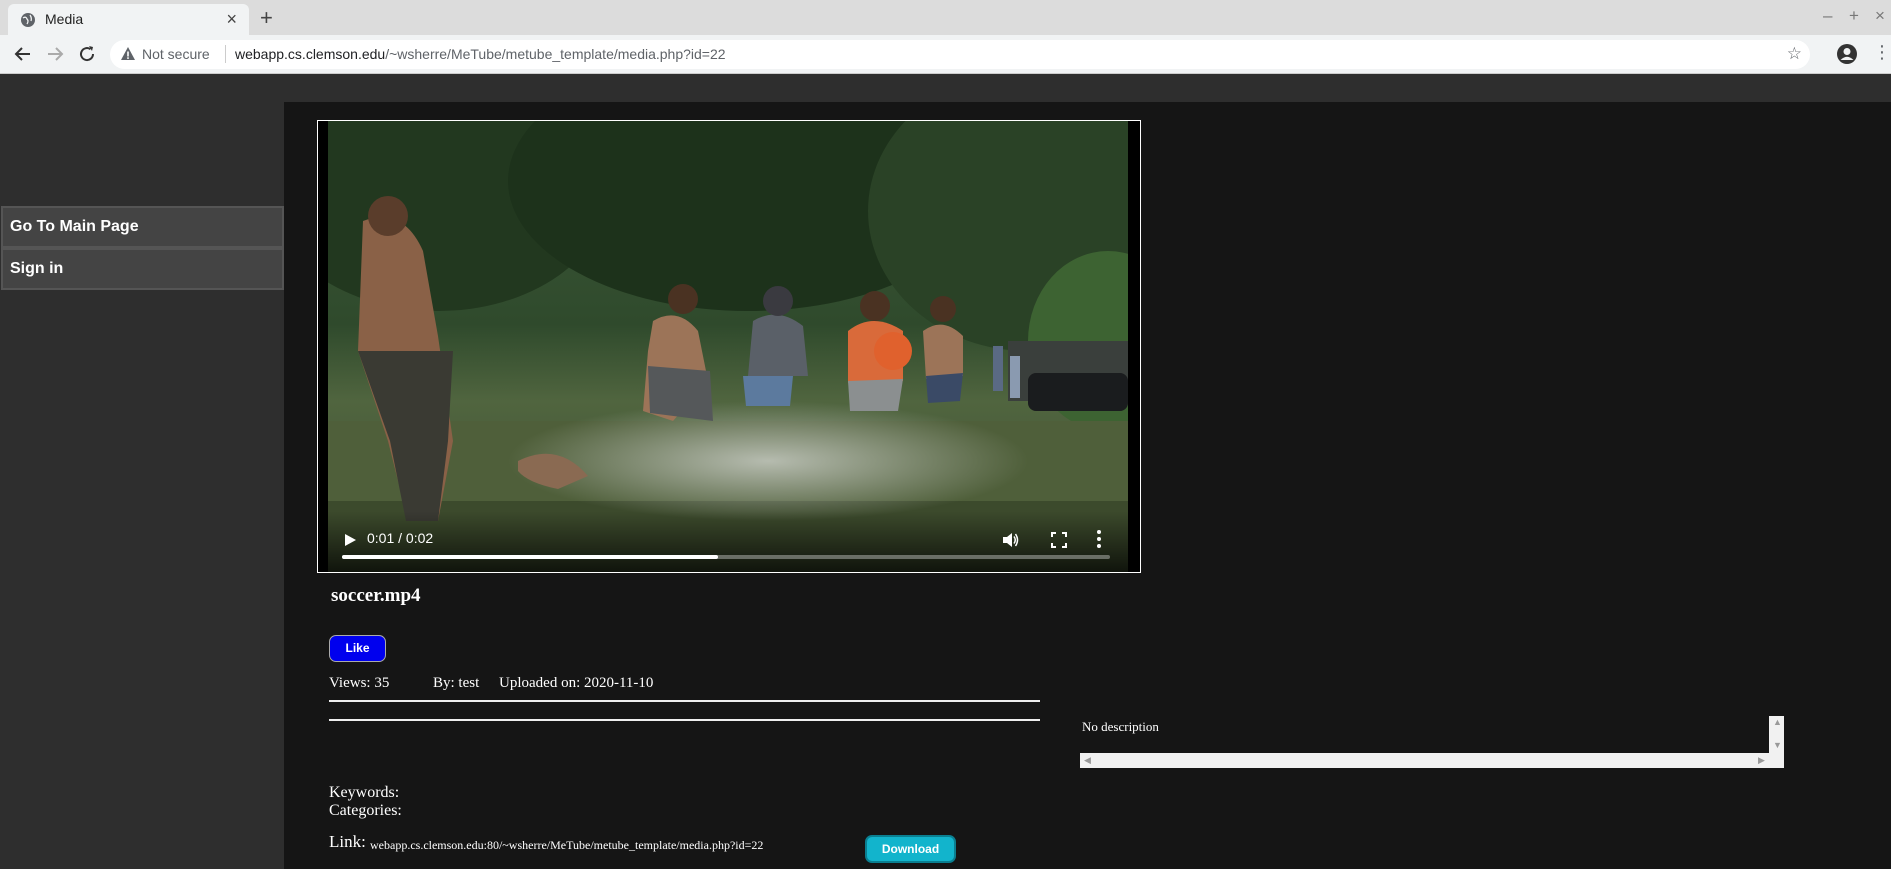  What do you see at coordinates (128, 19) in the screenshot?
I see `browser-tab: Media ×` at bounding box center [128, 19].